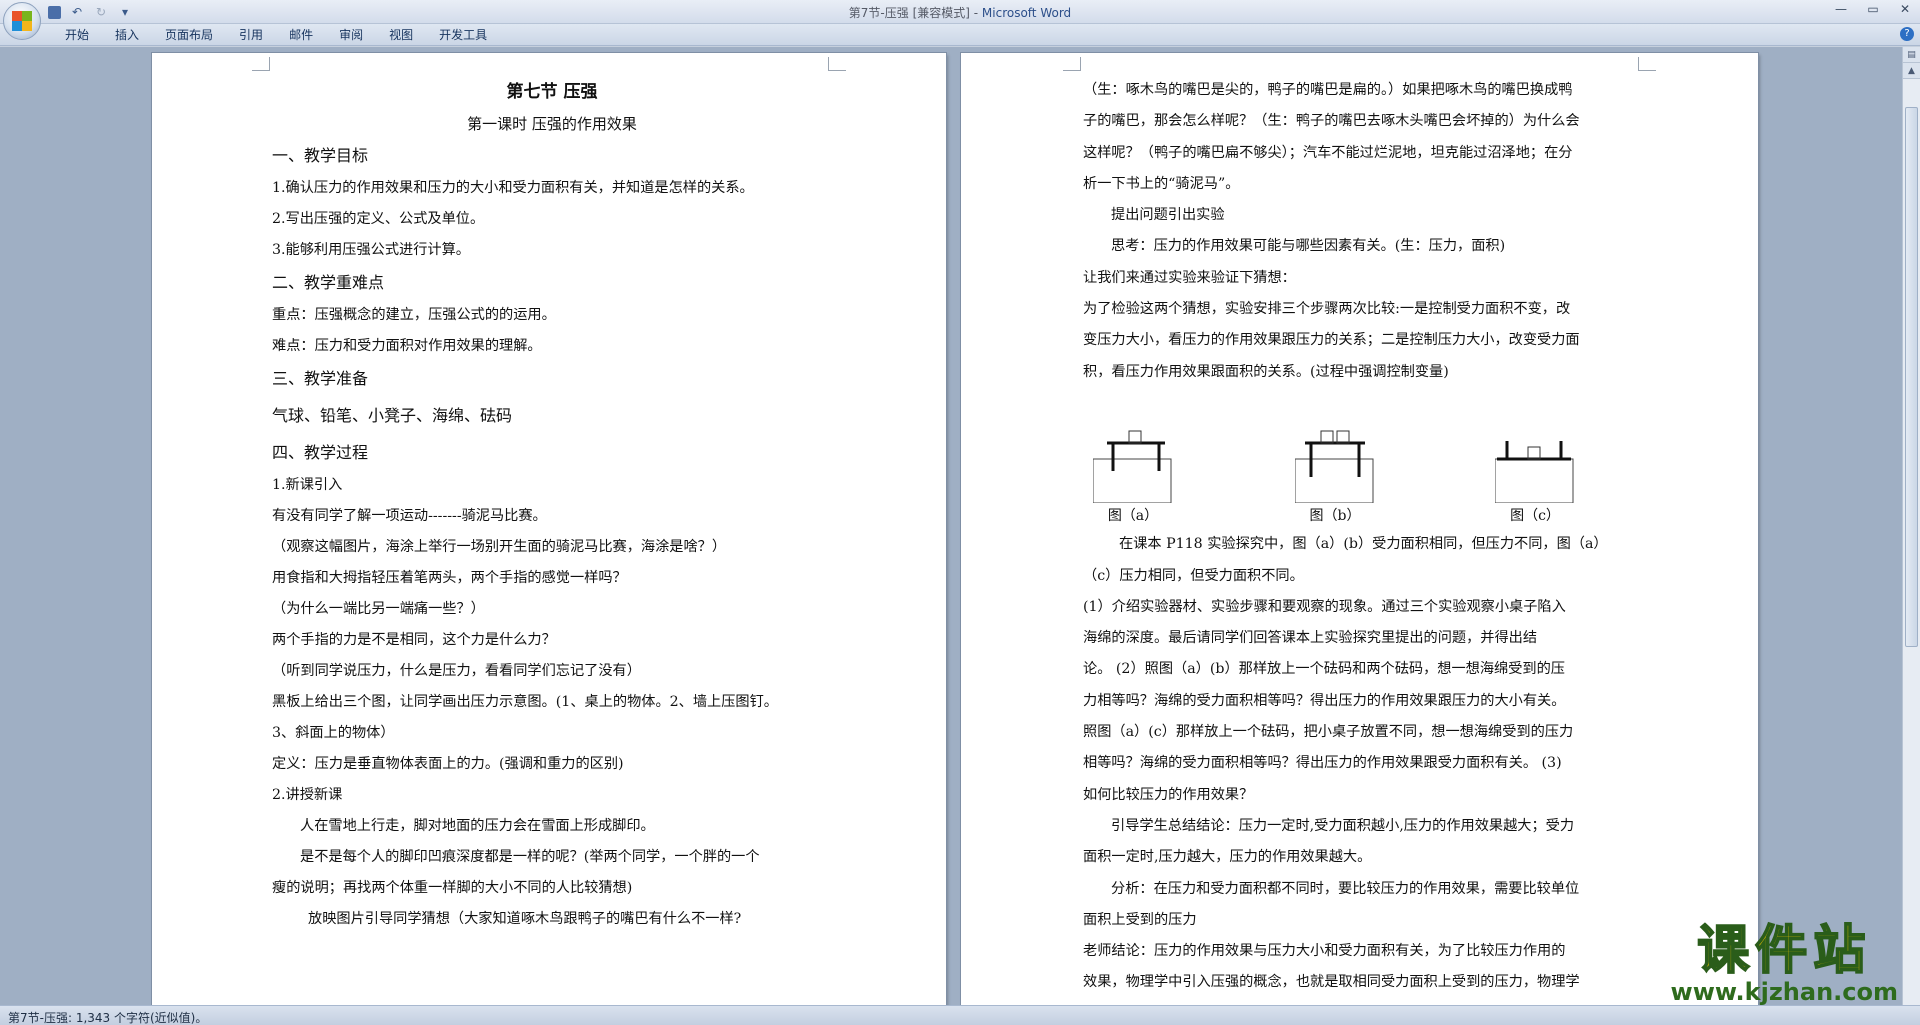 The image size is (1920, 1025). What do you see at coordinates (320, 378) in the screenshot?
I see `paragraph-line: 三、教学准备` at bounding box center [320, 378].